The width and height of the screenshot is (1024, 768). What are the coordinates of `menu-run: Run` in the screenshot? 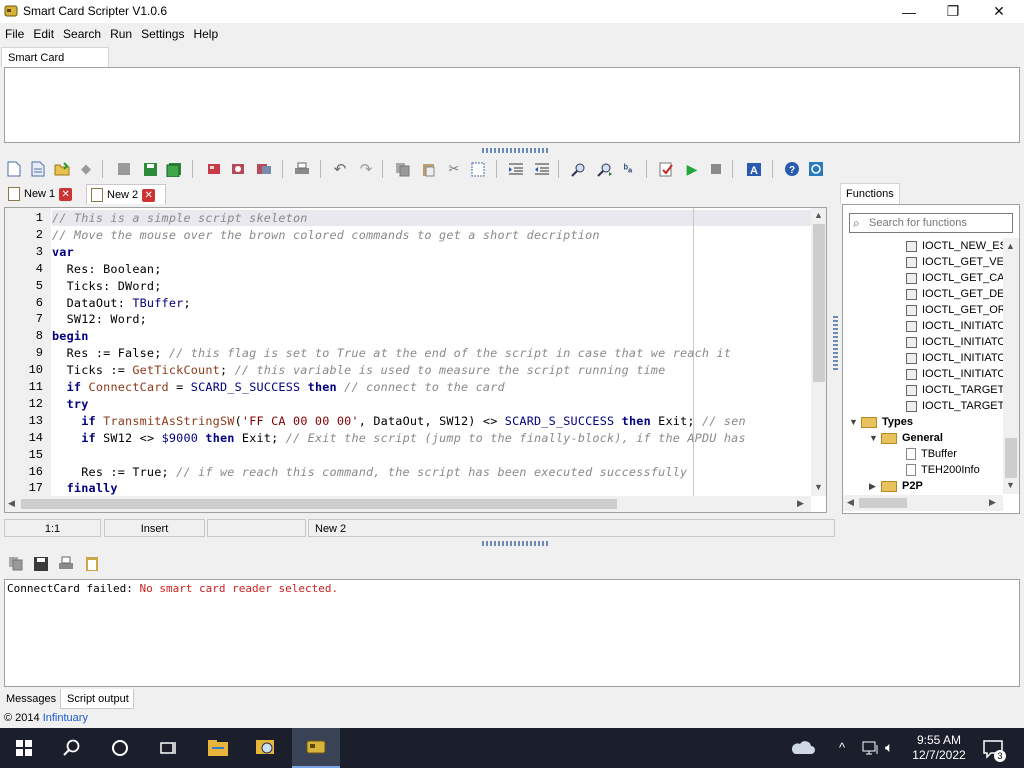 It's located at (120, 32).